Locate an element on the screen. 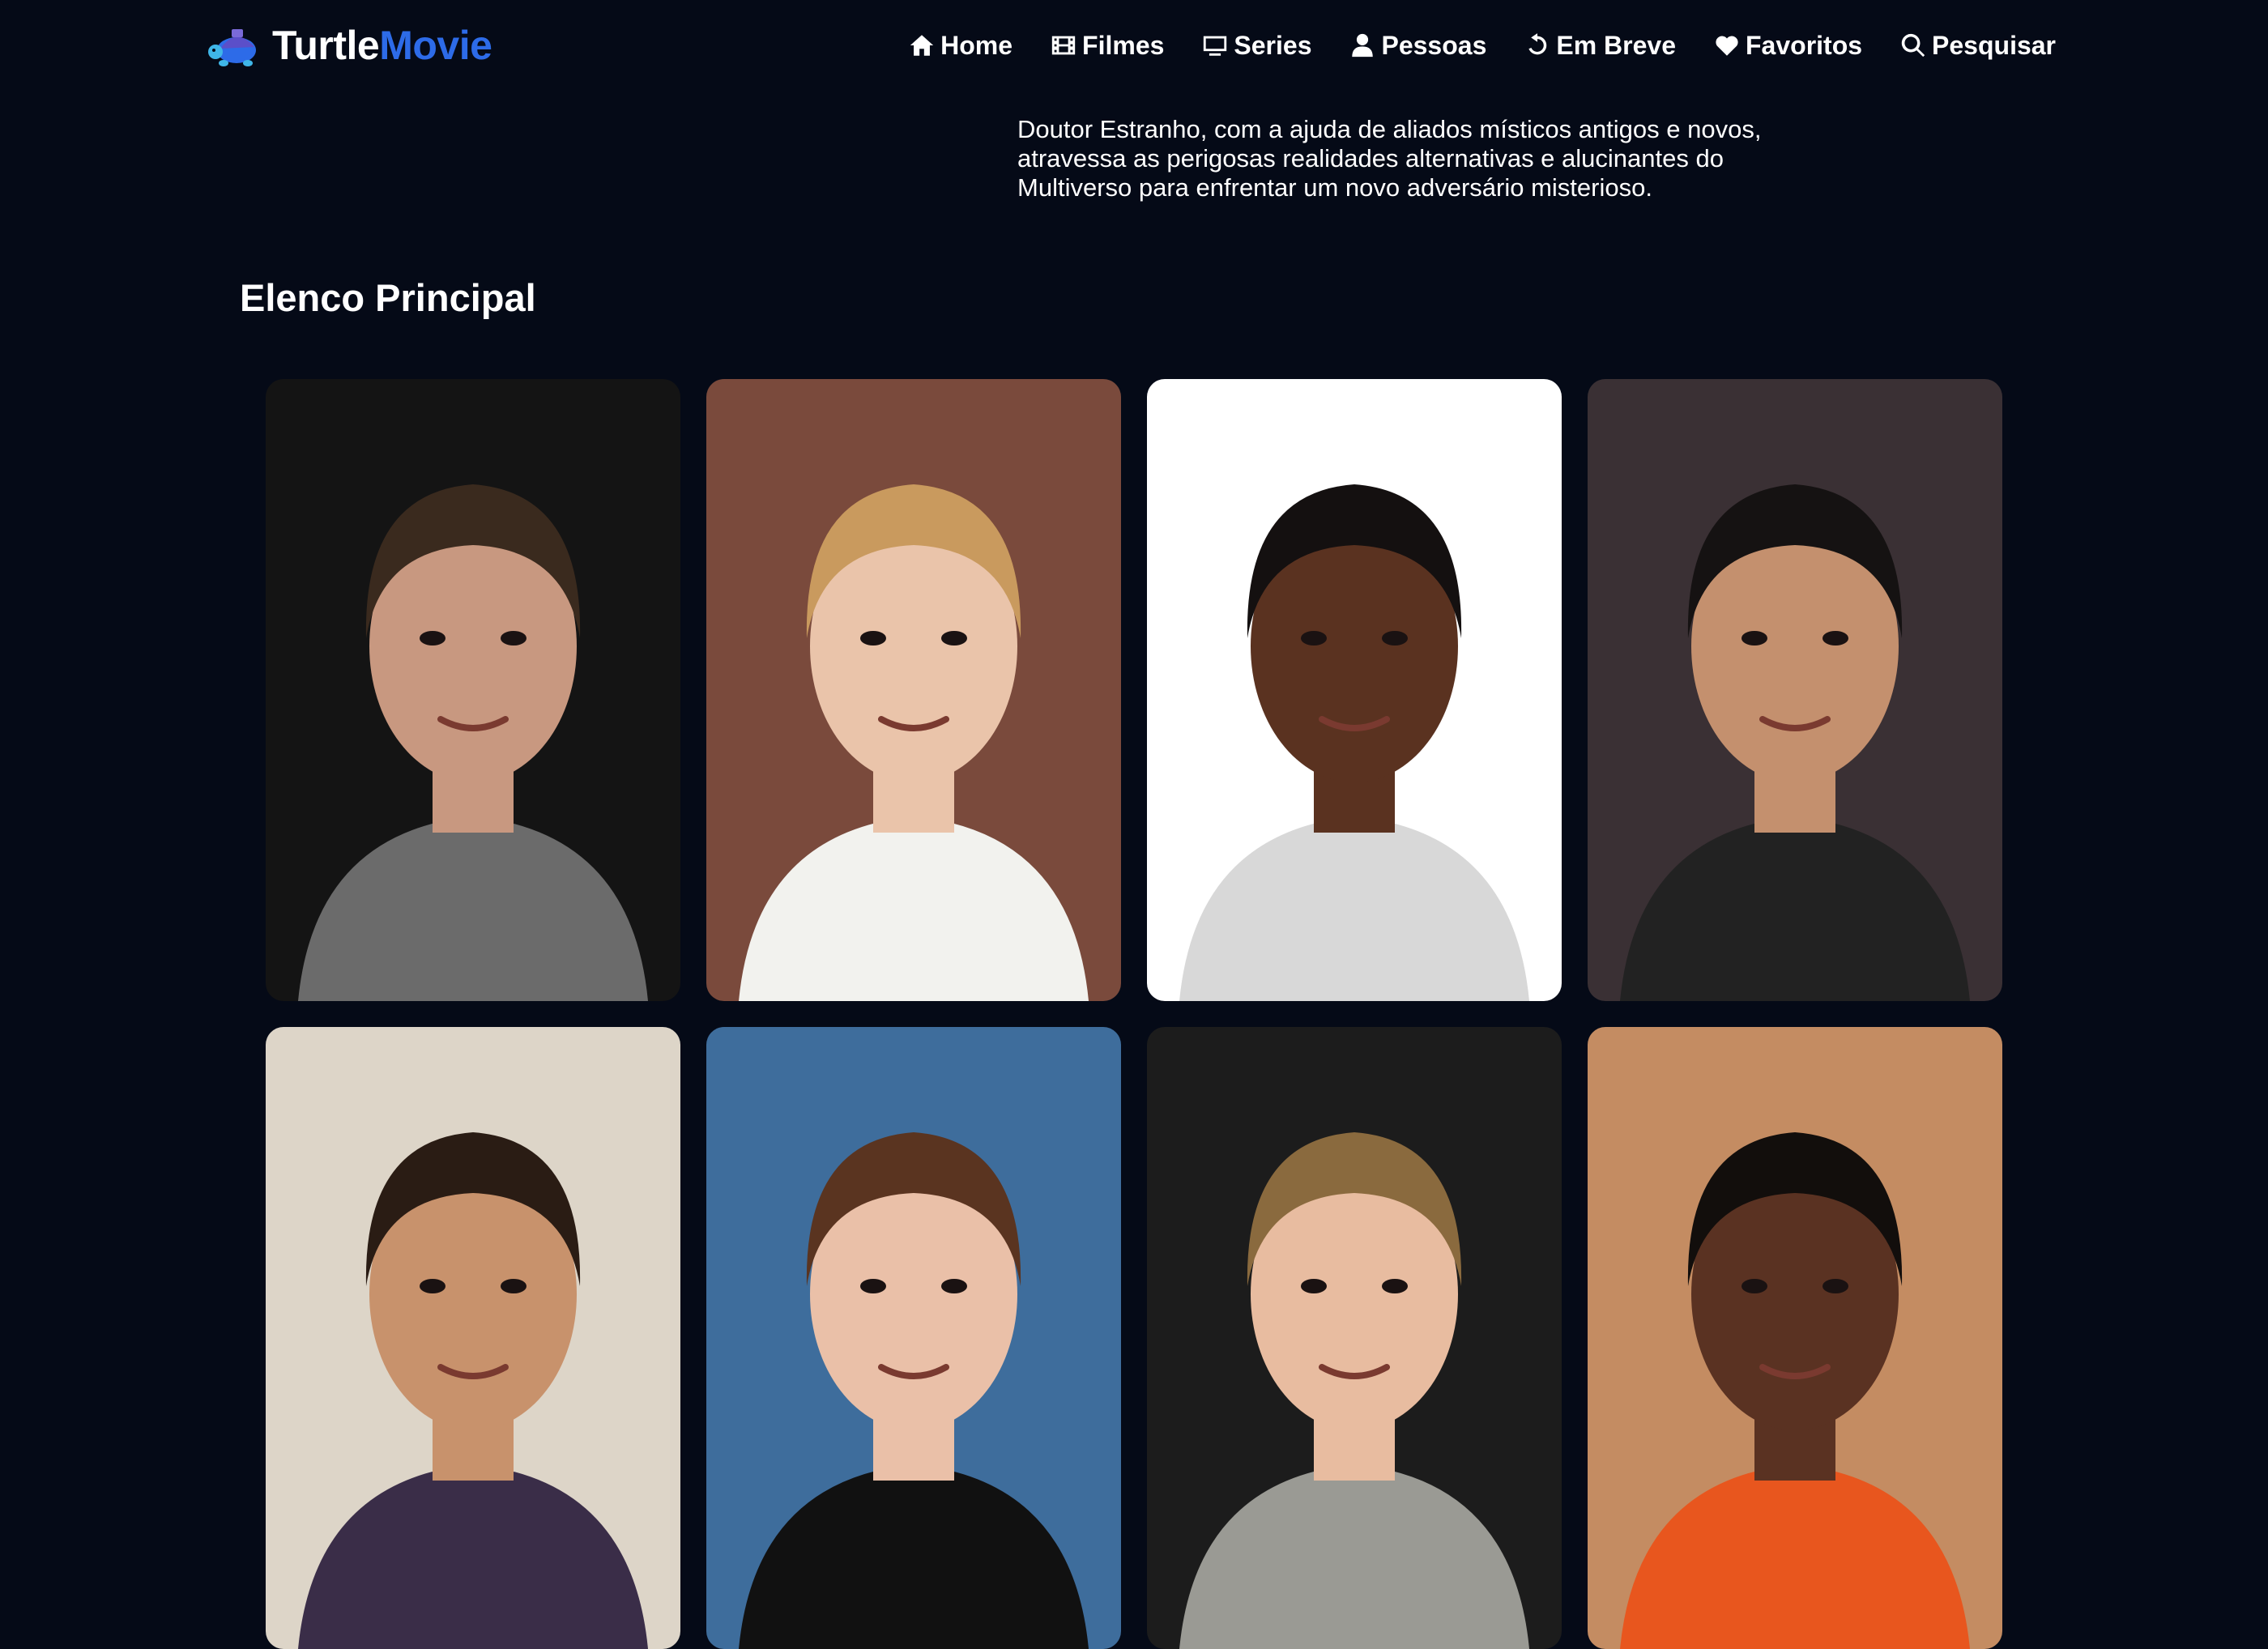 The image size is (2268, 1649). nav-favoritos-label: Favoritos is located at coordinates (1805, 45).